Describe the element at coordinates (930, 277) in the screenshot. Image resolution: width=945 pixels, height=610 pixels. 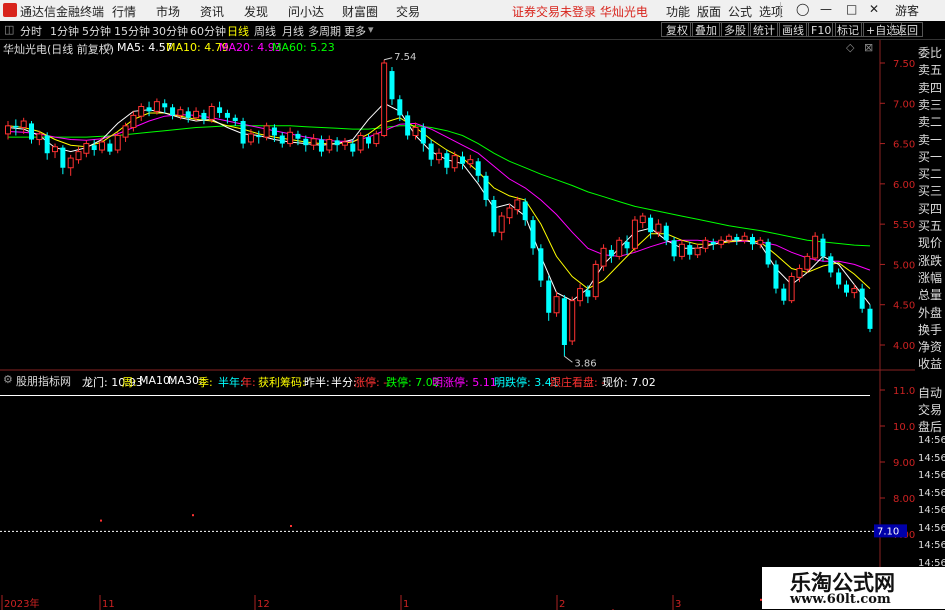
I see `side-panel-label: 涨幅` at that location.